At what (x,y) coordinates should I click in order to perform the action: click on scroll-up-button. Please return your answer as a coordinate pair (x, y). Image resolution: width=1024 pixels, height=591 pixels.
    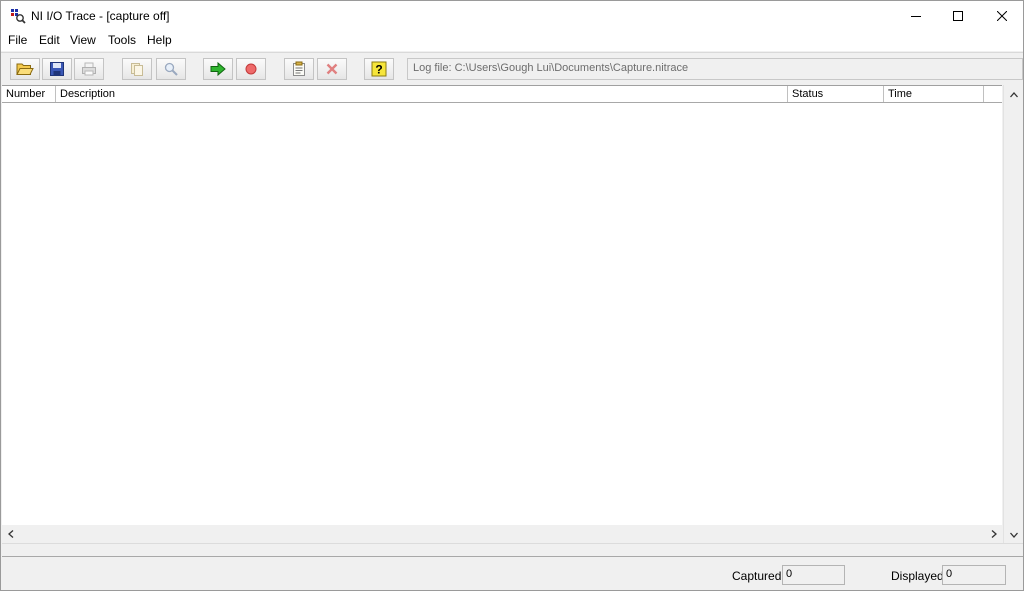
    Looking at the image, I should click on (1013, 94).